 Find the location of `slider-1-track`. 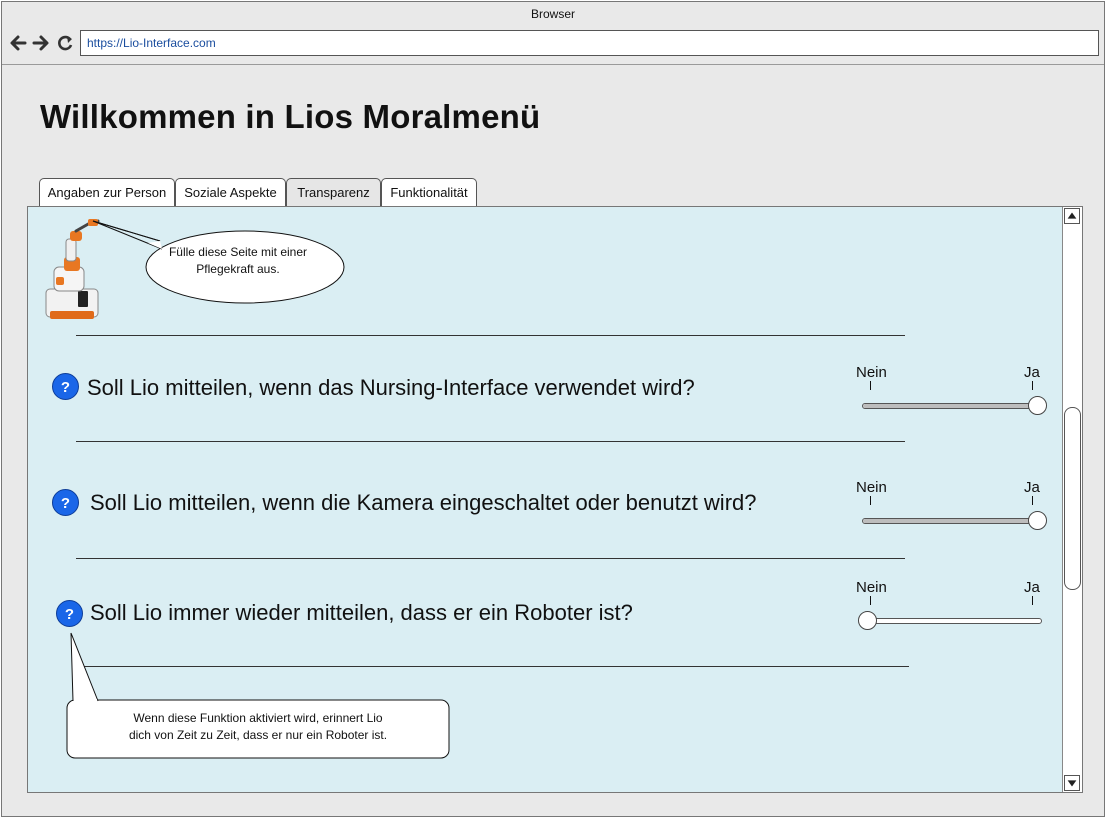

slider-1-track is located at coordinates (952, 406).